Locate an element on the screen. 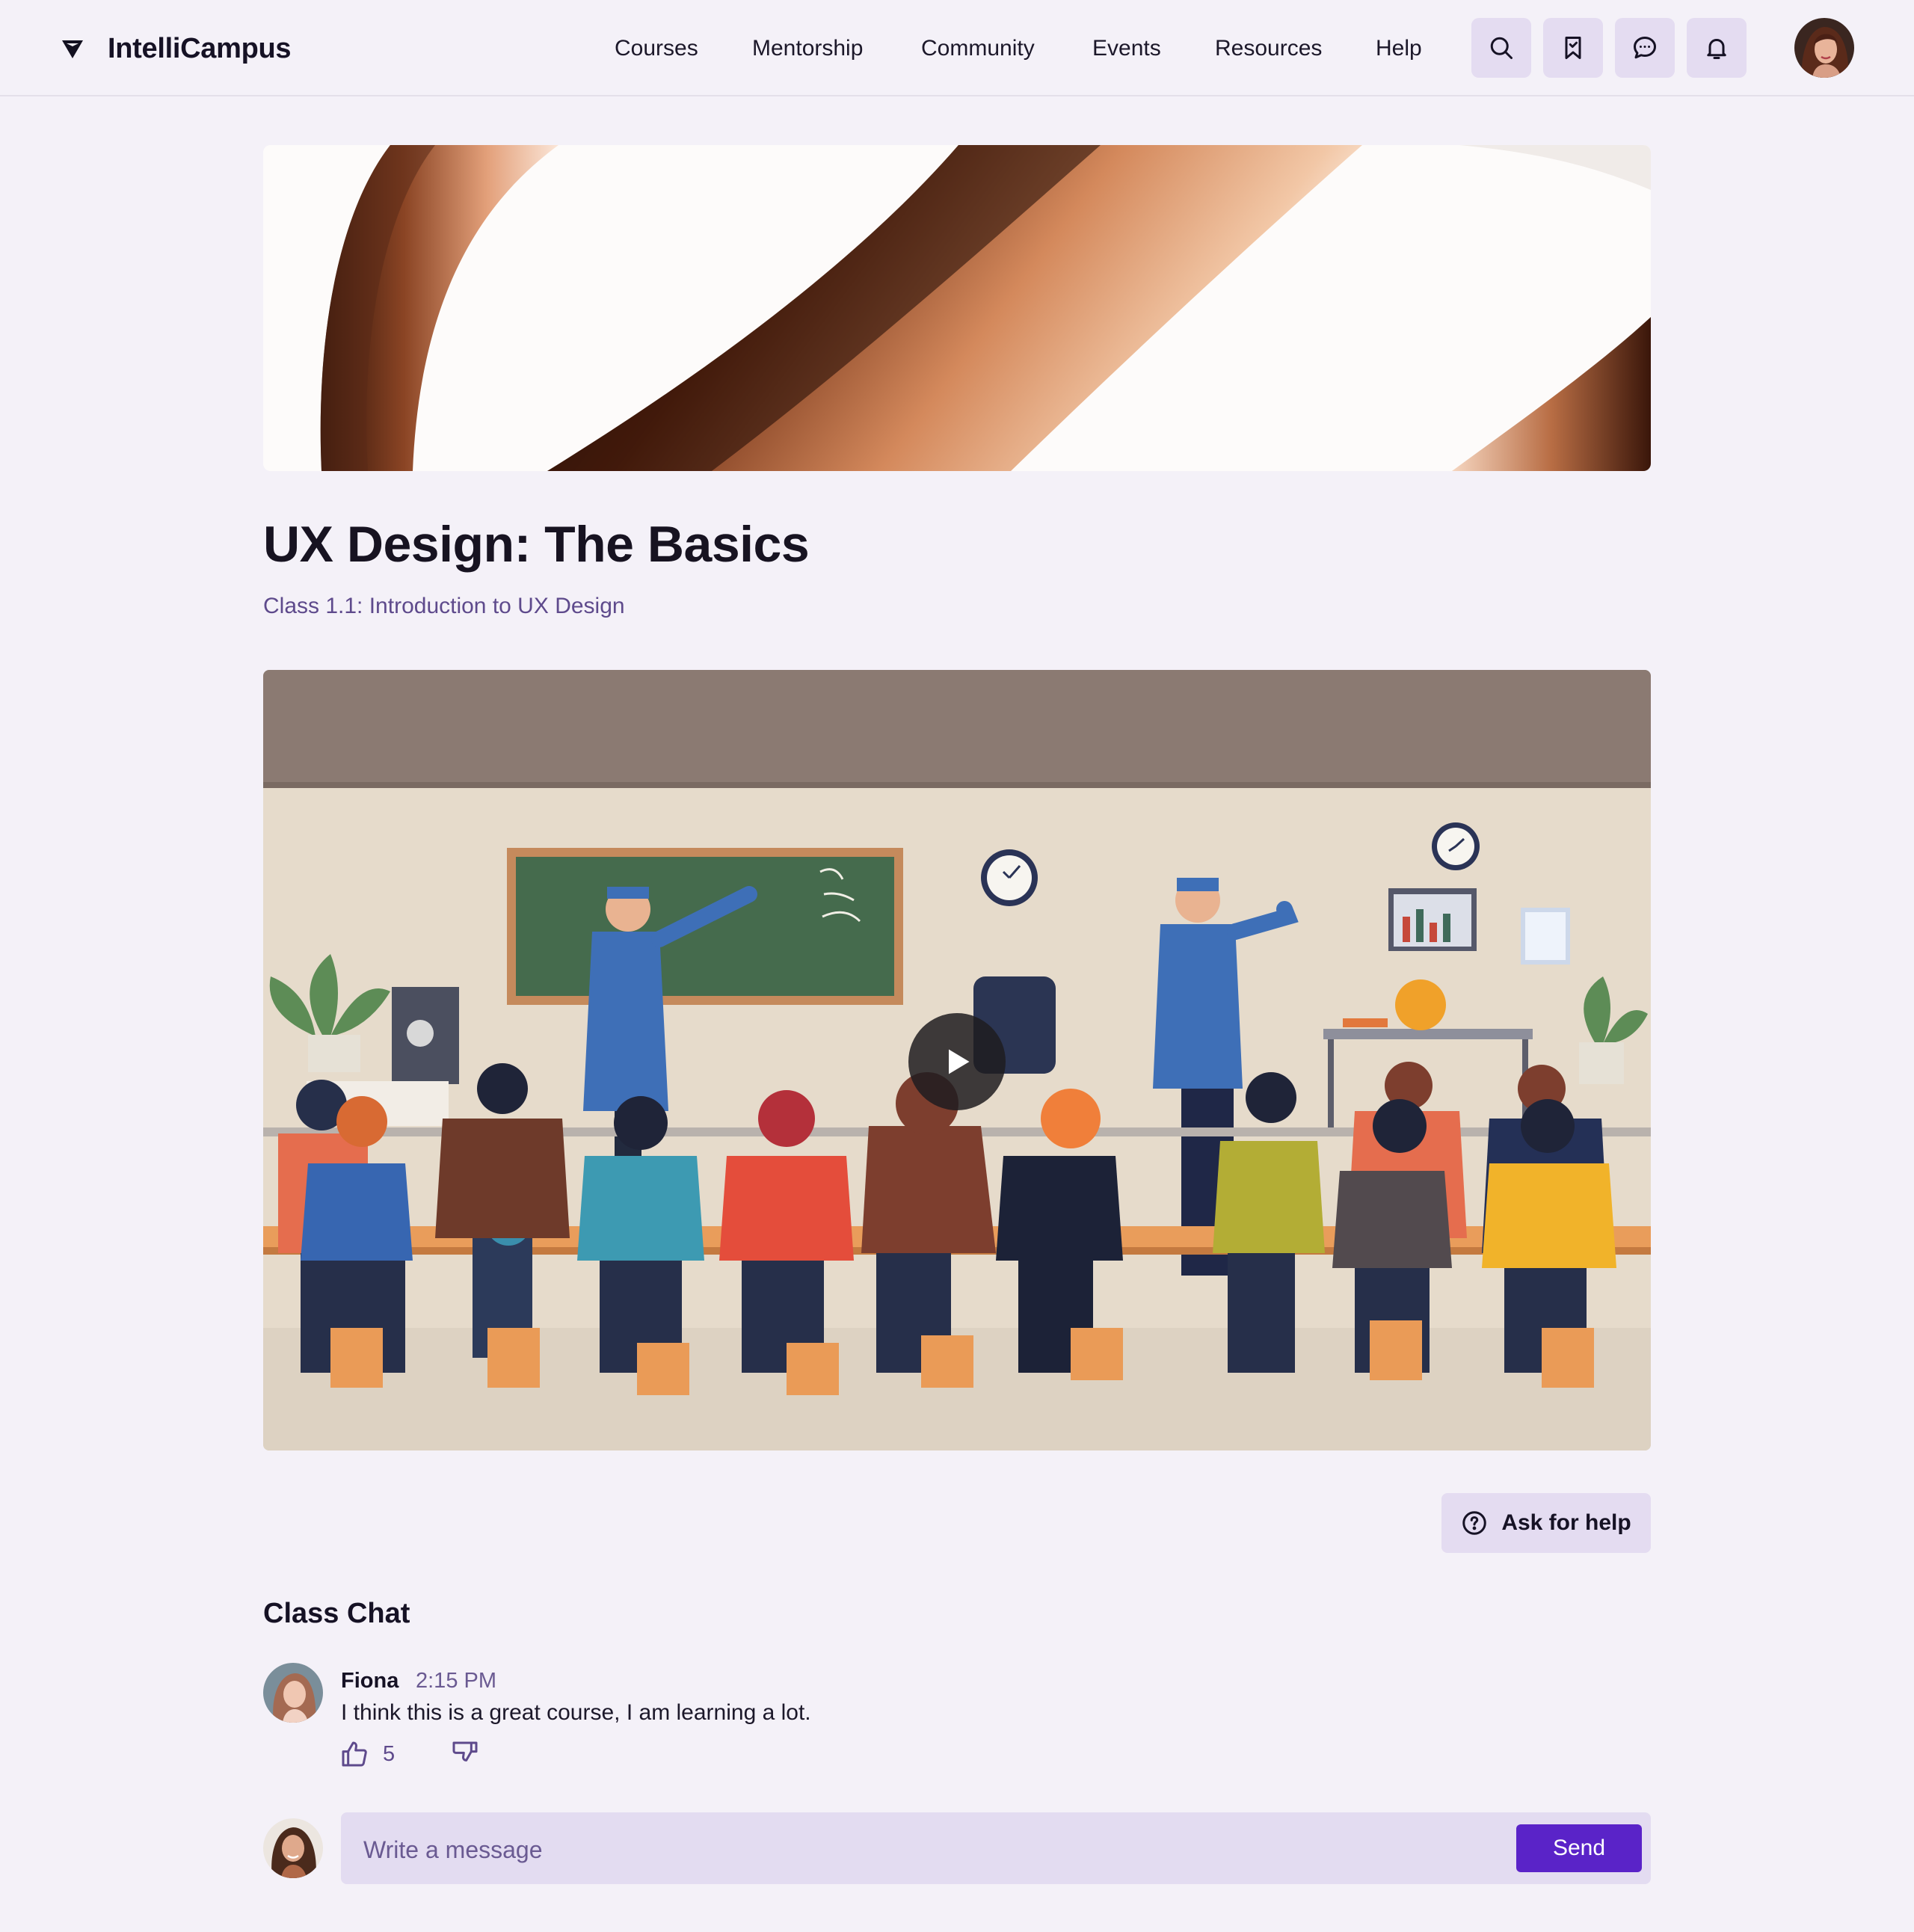 The image size is (1914, 1932). nav-link-mentorship: Mentorship is located at coordinates (808, 48).